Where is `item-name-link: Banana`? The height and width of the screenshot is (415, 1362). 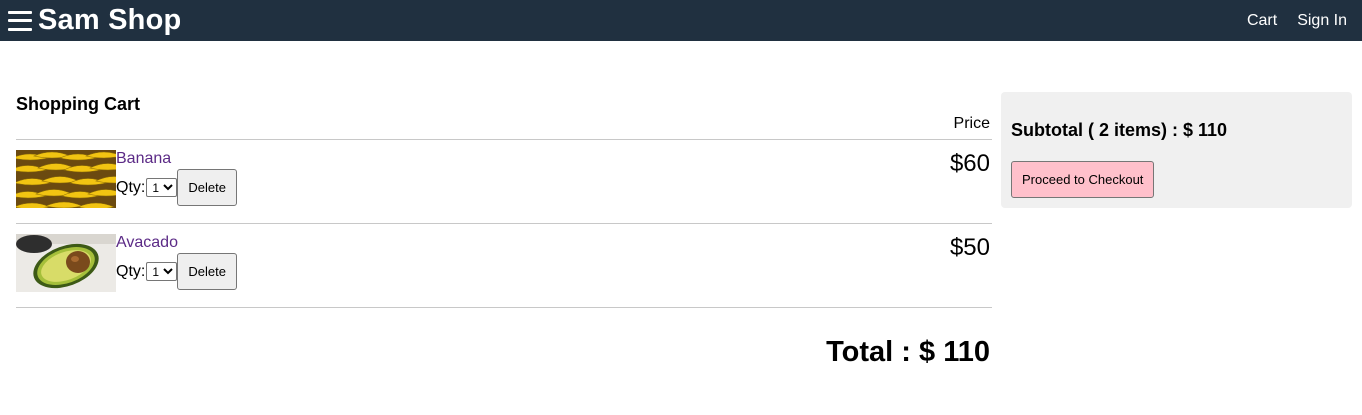 item-name-link: Banana is located at coordinates (176, 159).